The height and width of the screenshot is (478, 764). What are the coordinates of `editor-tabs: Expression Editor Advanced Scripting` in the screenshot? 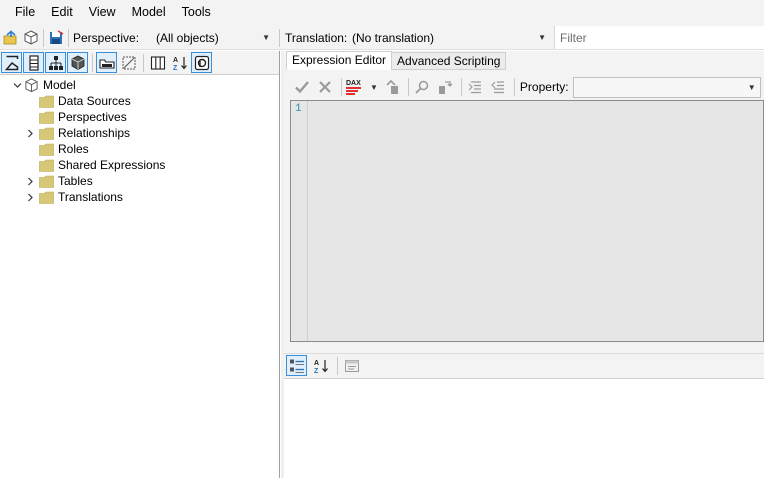 It's located at (396, 60).